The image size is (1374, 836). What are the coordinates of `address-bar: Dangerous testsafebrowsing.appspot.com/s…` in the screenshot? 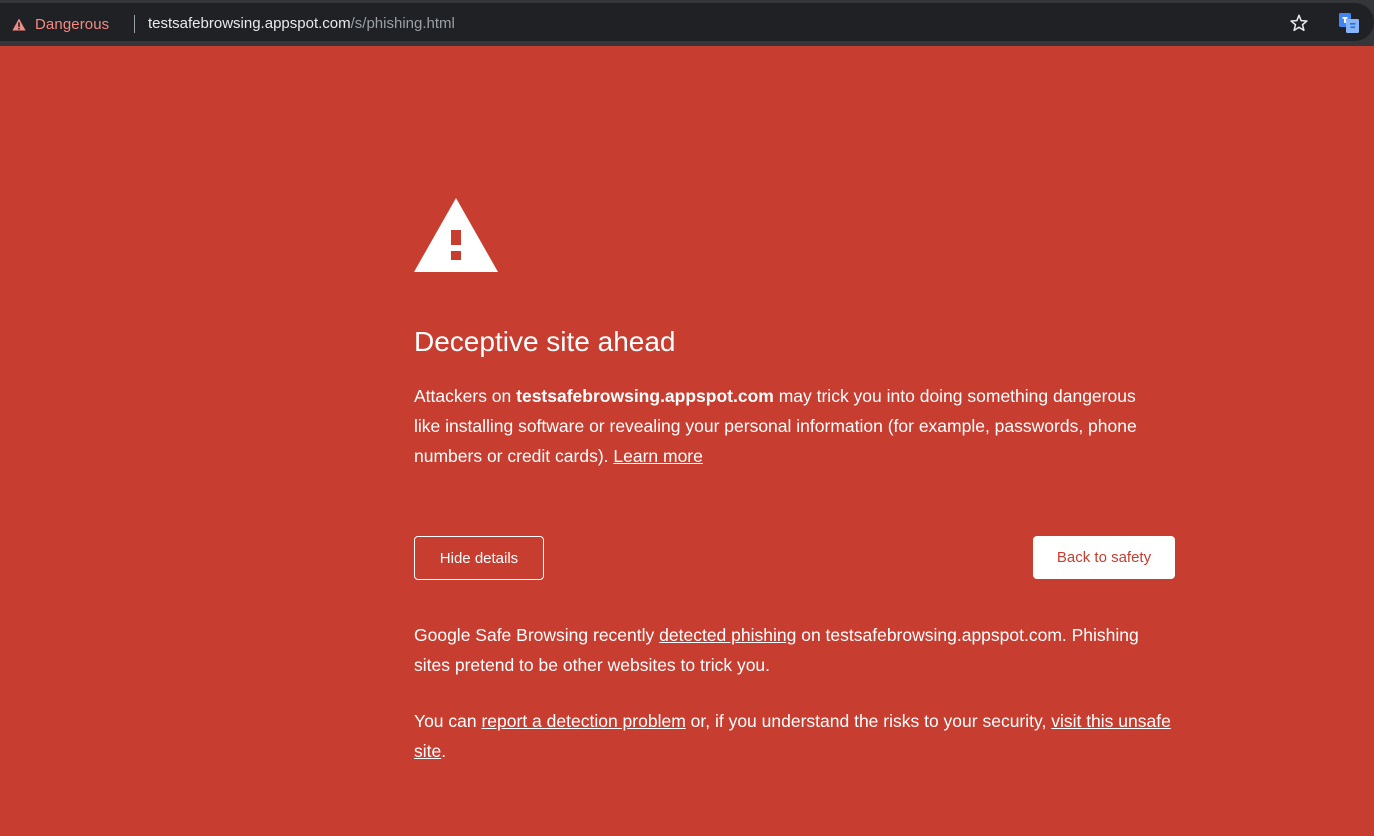 It's located at (687, 22).